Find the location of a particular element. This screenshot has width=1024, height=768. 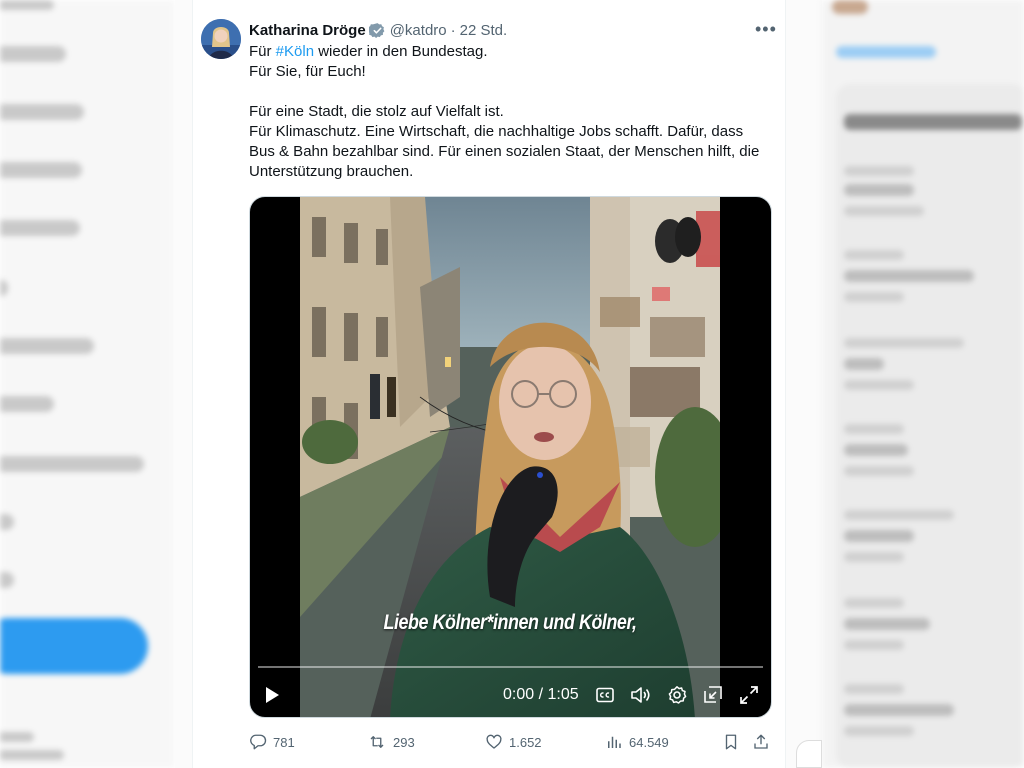

like-count: 1.652 is located at coordinates (525, 742).